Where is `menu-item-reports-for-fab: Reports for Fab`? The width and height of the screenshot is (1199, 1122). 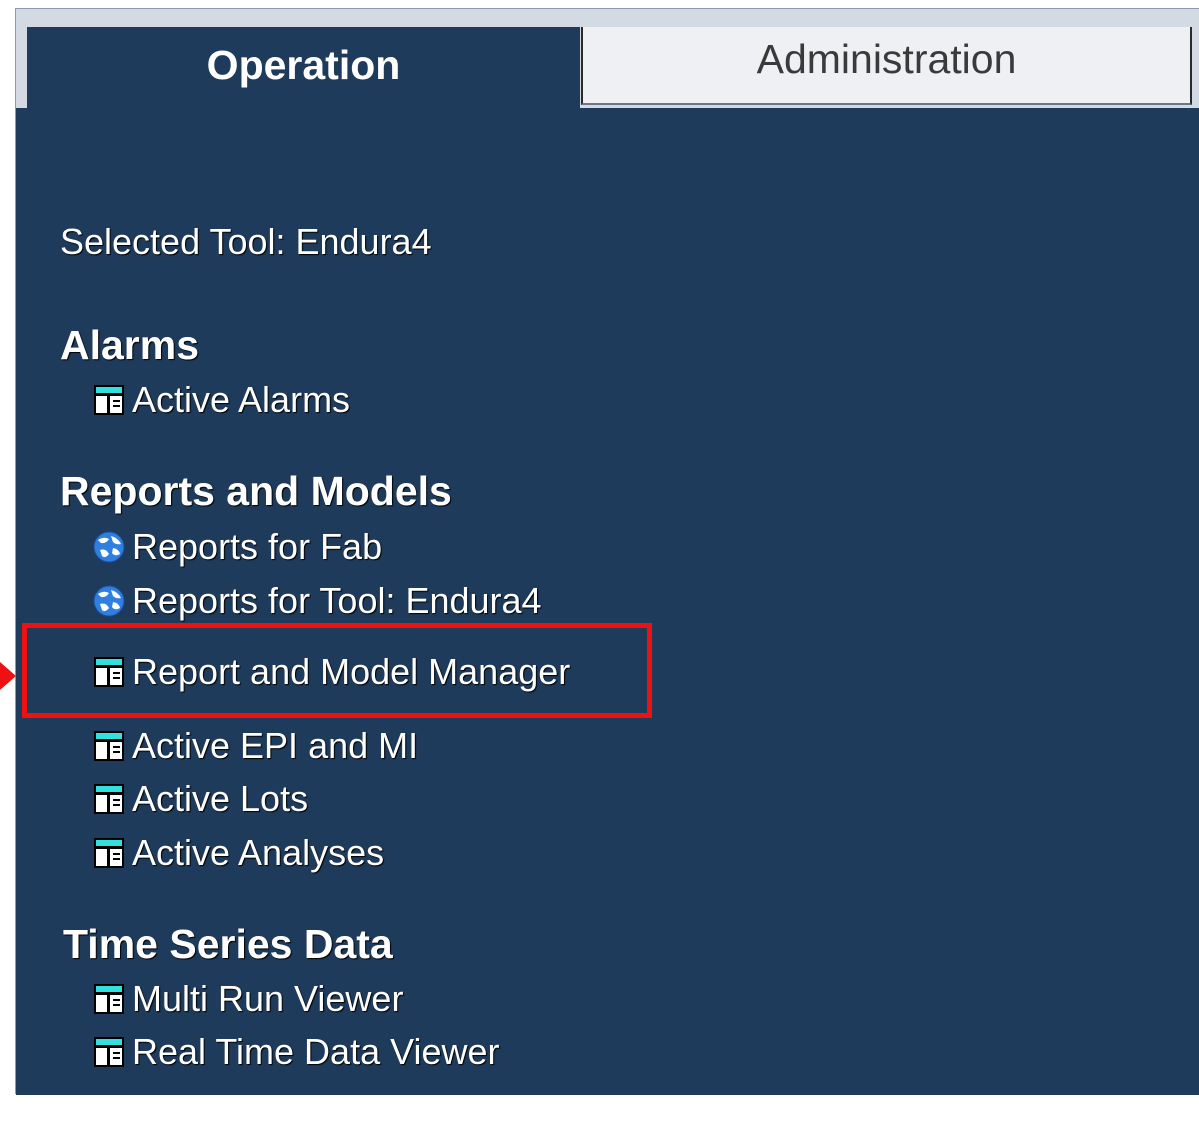
menu-item-reports-for-fab: Reports for Fab is located at coordinates (238, 547).